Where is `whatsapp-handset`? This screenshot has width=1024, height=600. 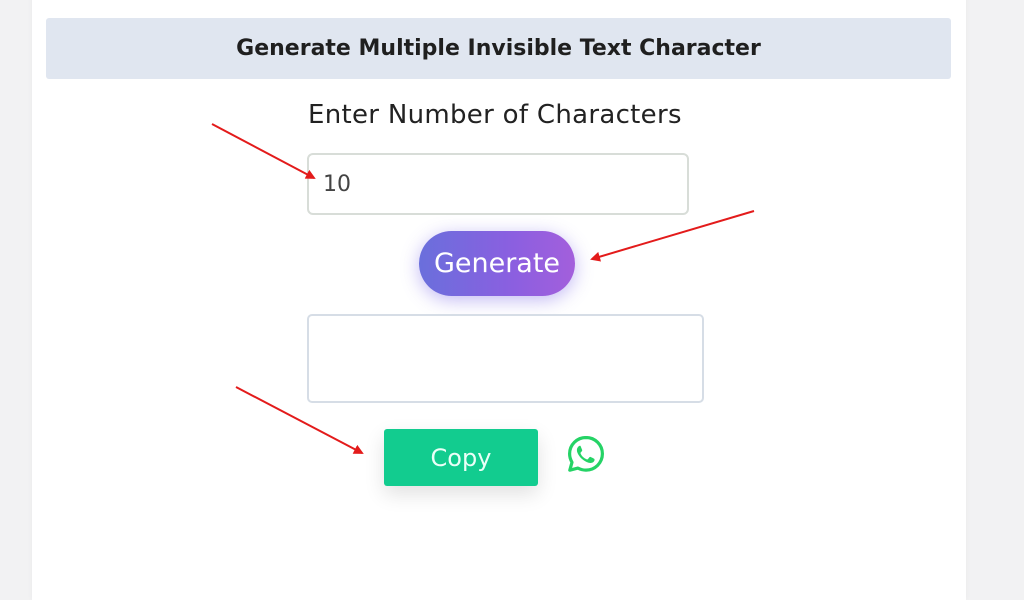 whatsapp-handset is located at coordinates (585, 454).